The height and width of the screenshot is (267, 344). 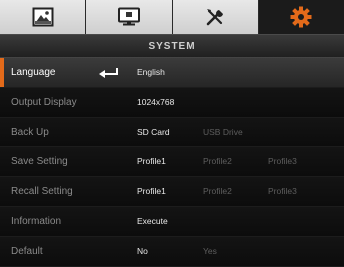 I want to click on option-execute: Execute, so click(x=152, y=222).